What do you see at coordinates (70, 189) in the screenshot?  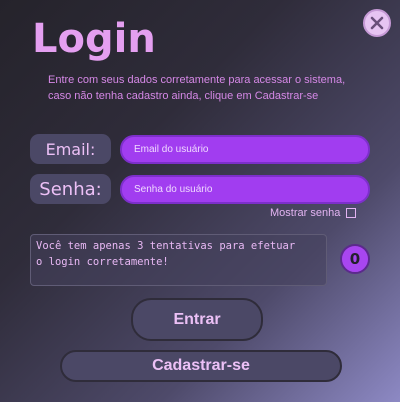 I see `password-label: Senha:` at bounding box center [70, 189].